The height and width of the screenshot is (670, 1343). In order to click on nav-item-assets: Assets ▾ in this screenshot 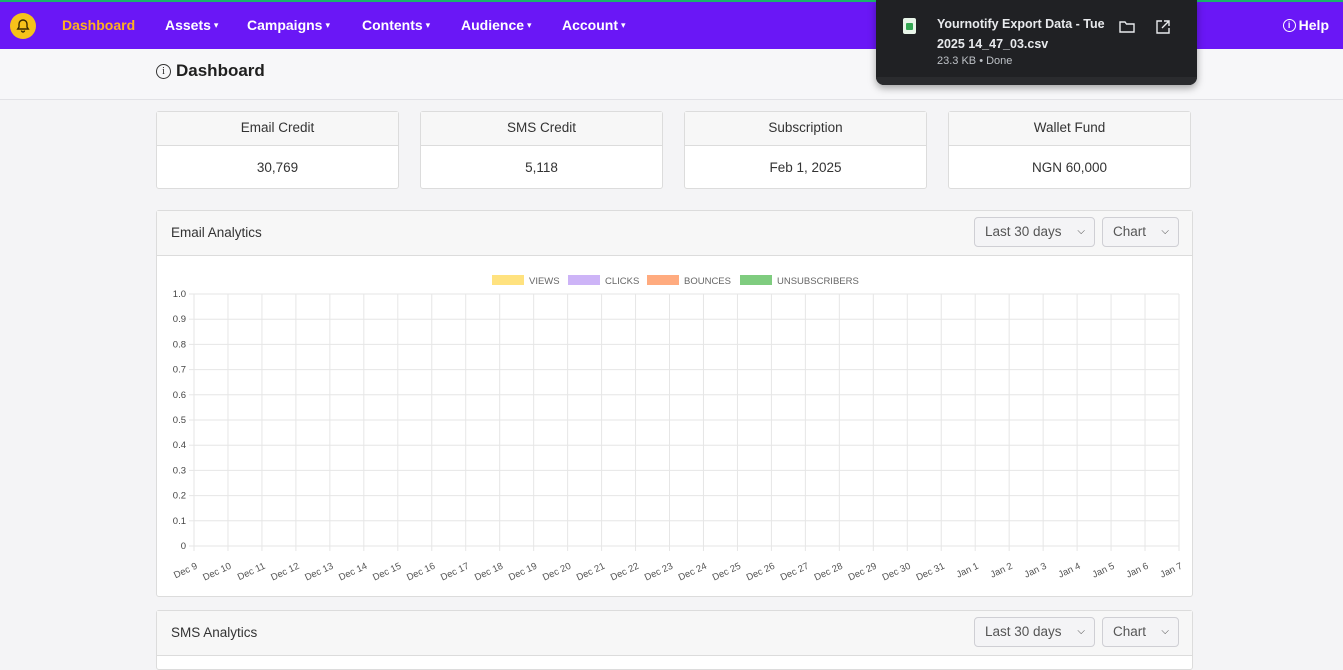, I will do `click(191, 25)`.